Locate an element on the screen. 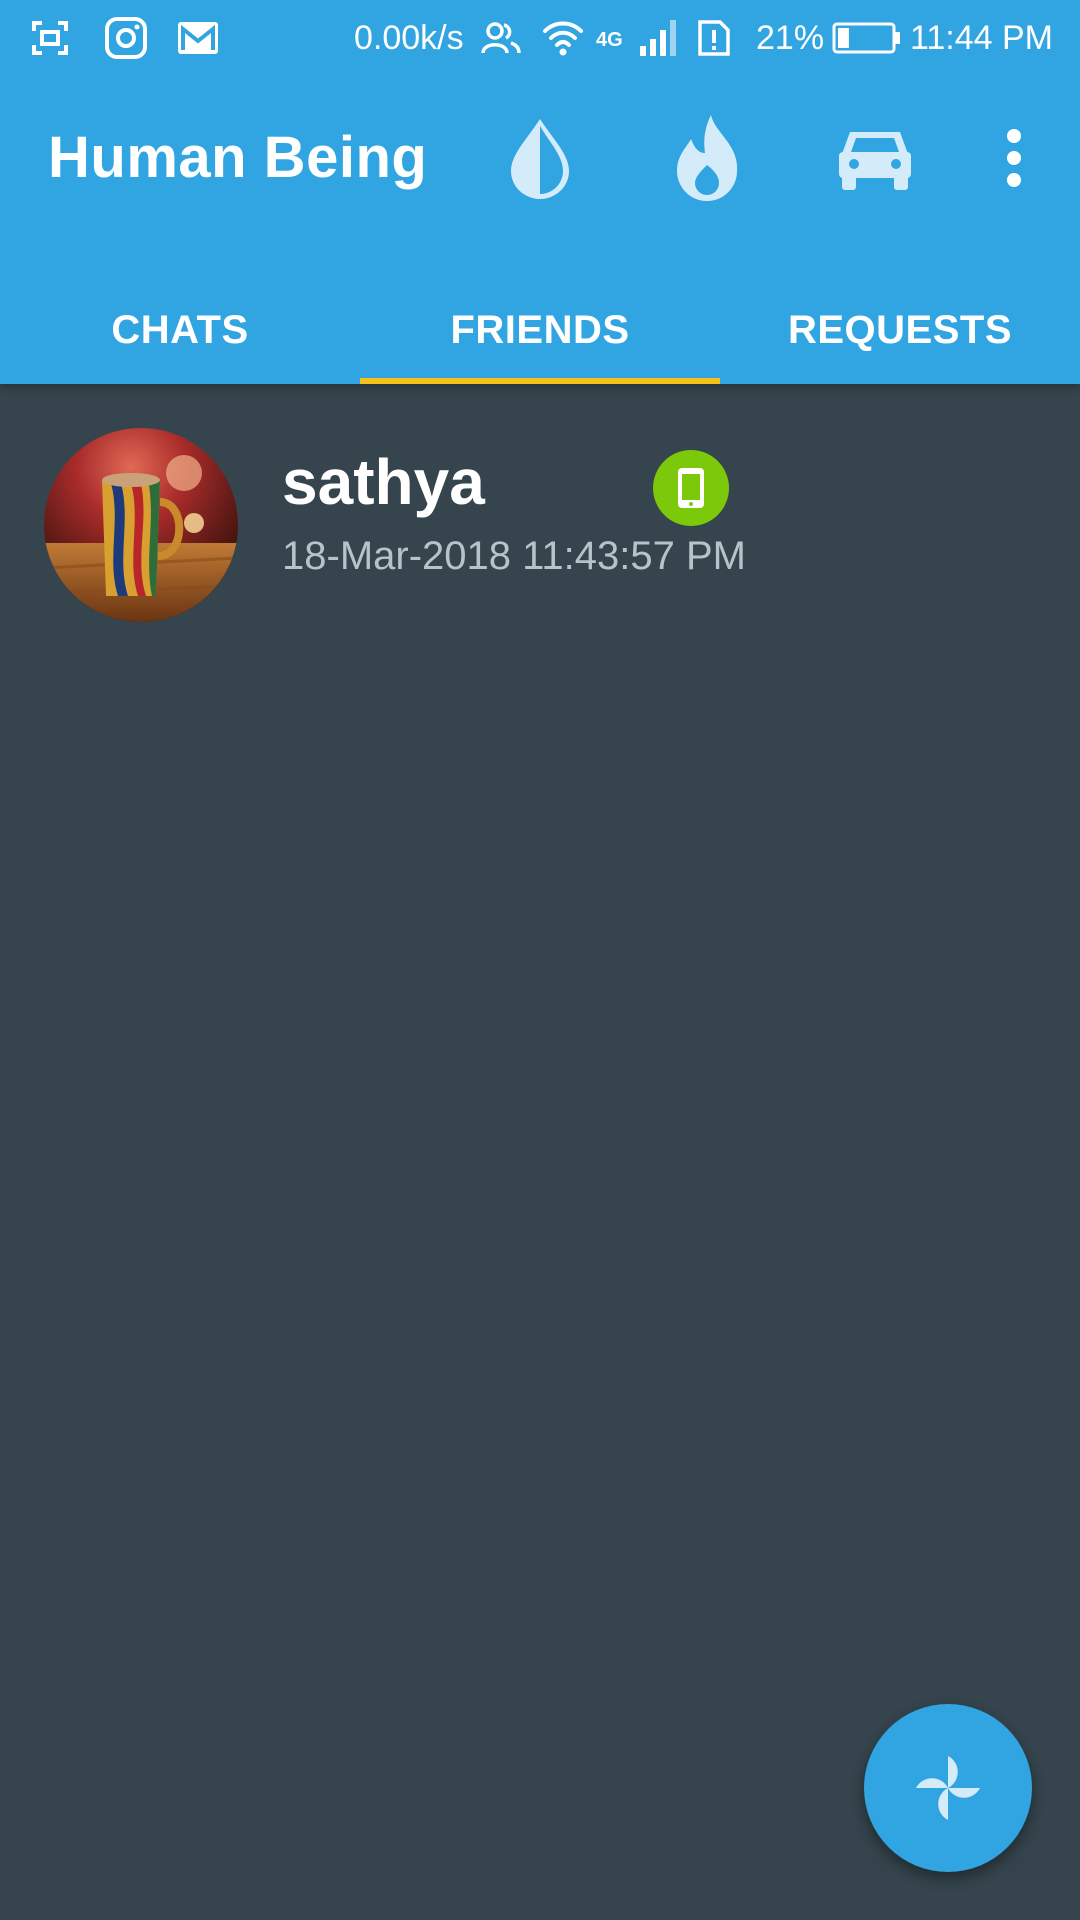 This screenshot has height=1920, width=1080. wifi-icon is located at coordinates (563, 38).